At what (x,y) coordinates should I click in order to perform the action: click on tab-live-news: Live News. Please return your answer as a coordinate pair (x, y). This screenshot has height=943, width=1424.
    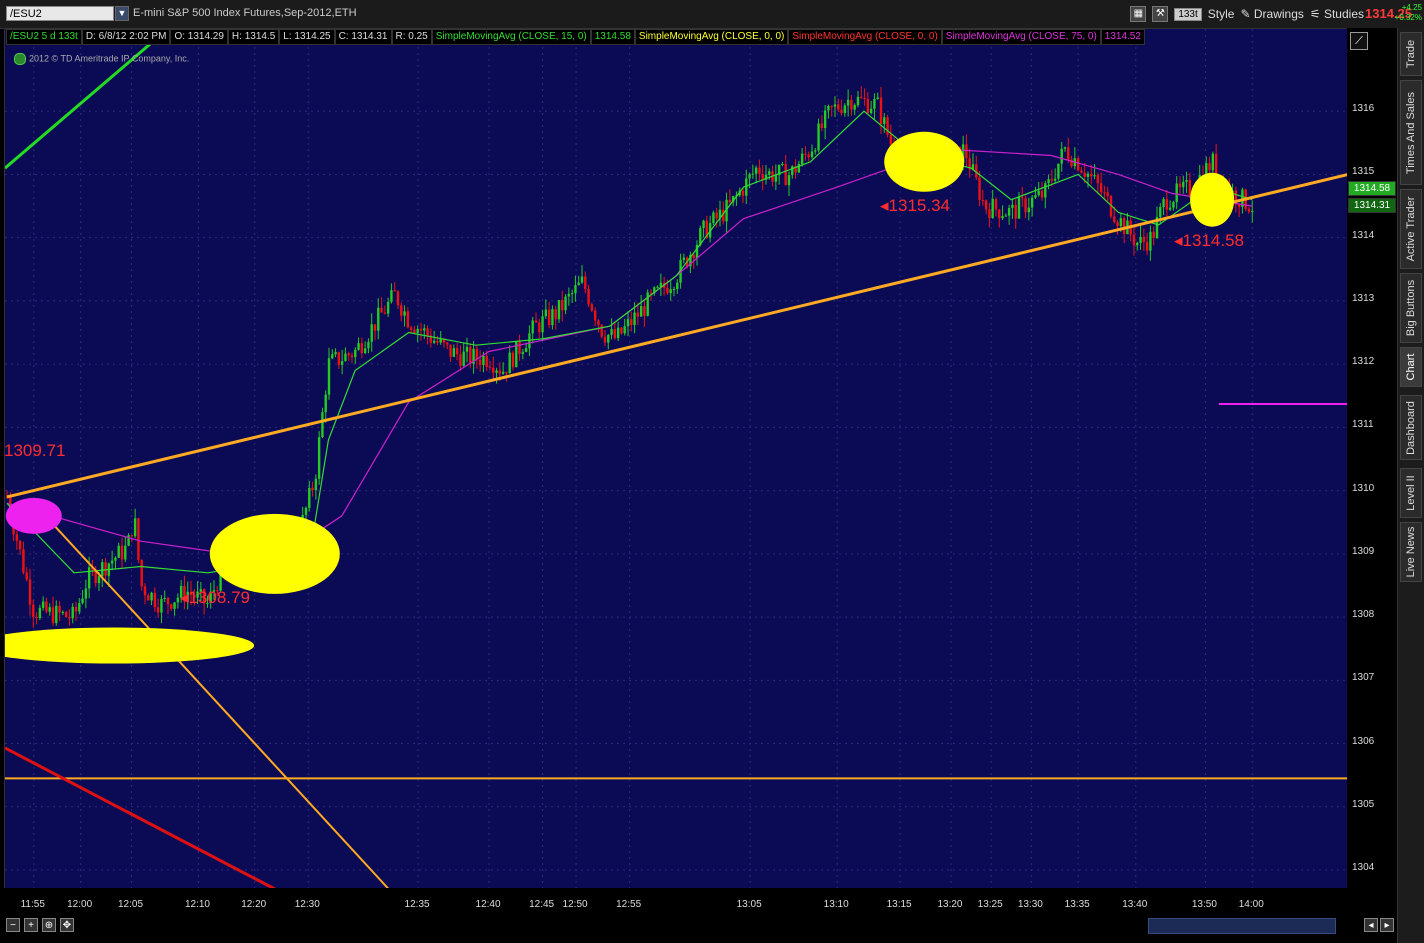
    Looking at the image, I should click on (1411, 552).